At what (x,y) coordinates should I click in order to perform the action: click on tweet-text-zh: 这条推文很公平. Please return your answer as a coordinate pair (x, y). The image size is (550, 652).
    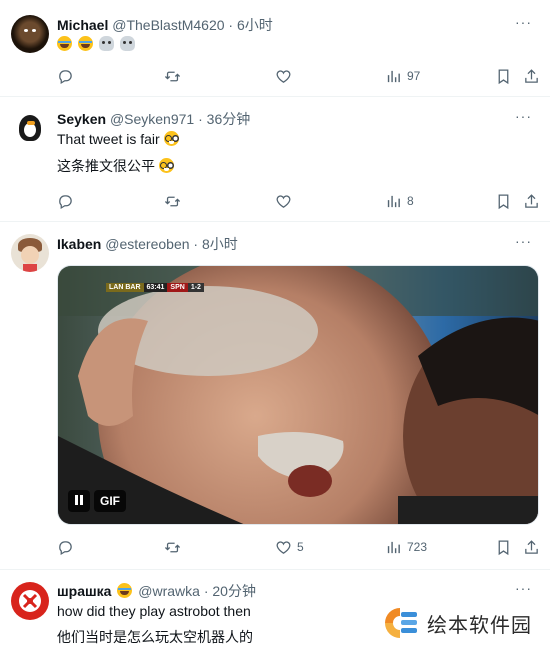
    Looking at the image, I should click on (116, 166).